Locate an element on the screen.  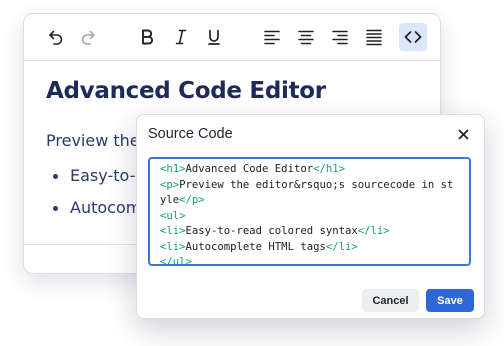
undo-button is located at coordinates (55, 37).